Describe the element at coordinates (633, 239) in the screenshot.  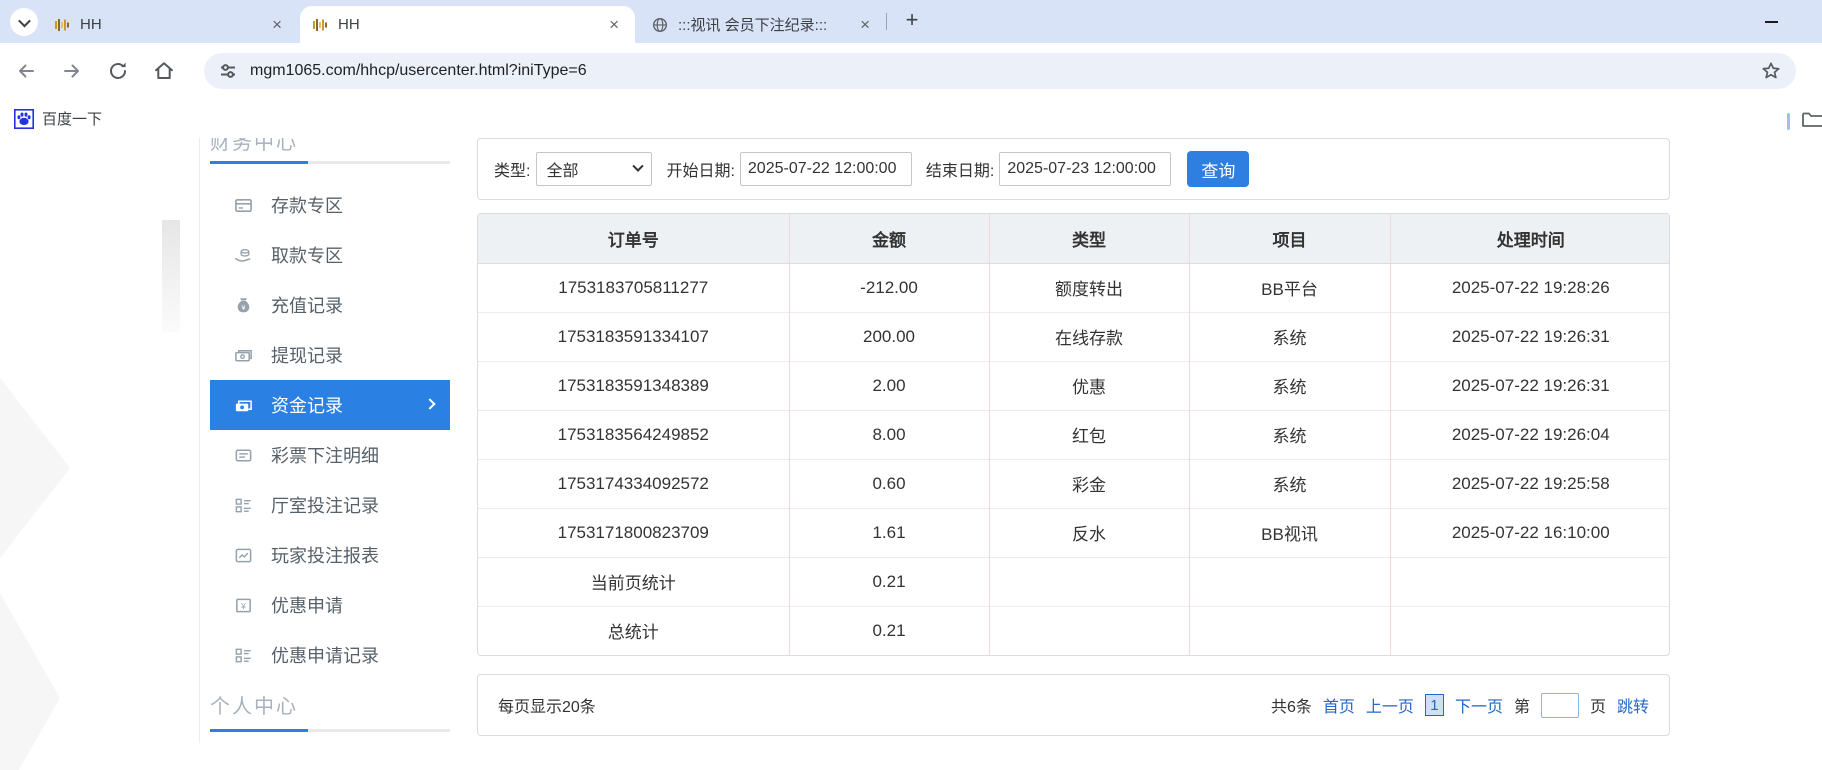
I see `column-header: 订单号` at that location.